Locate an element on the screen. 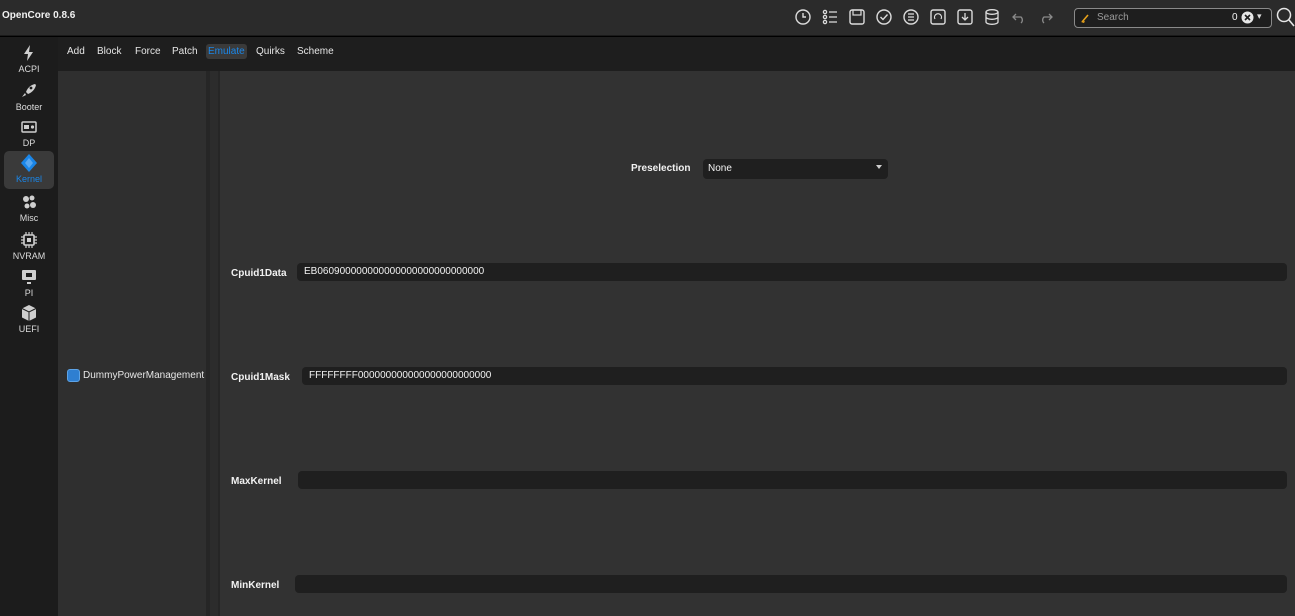 The height and width of the screenshot is (616, 1295). search-placeholder: Search is located at coordinates (1113, 17).